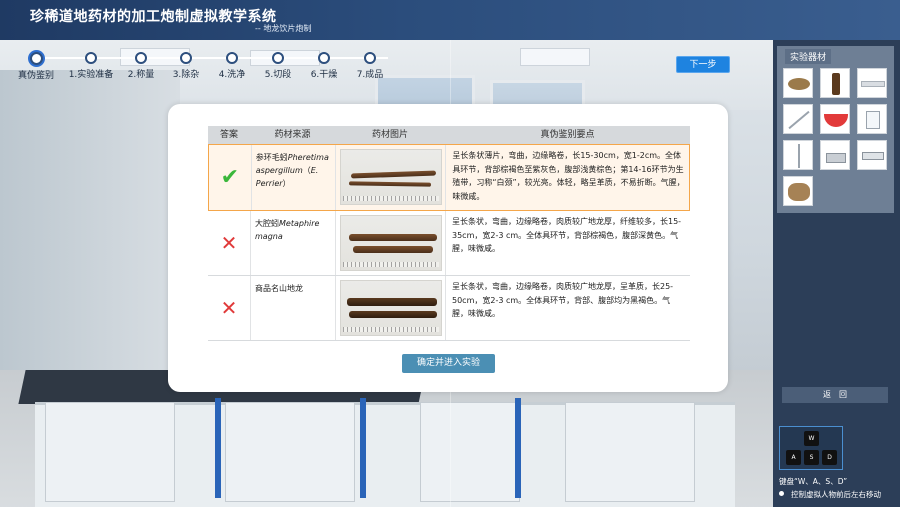 The width and height of the screenshot is (900, 507). Describe the element at coordinates (835, 119) in the screenshot. I see `basin-icon` at that location.